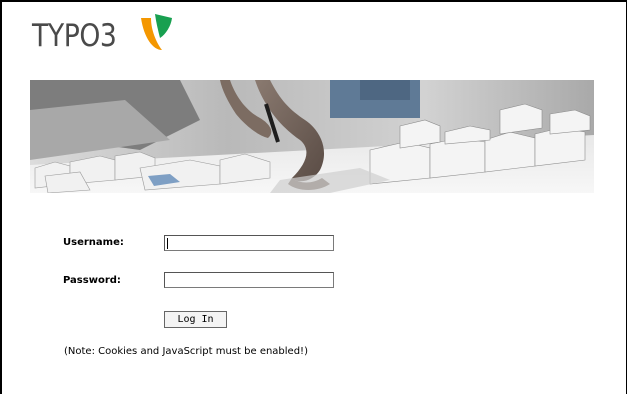 The height and width of the screenshot is (394, 627). What do you see at coordinates (249, 243) in the screenshot?
I see `username-input` at bounding box center [249, 243].